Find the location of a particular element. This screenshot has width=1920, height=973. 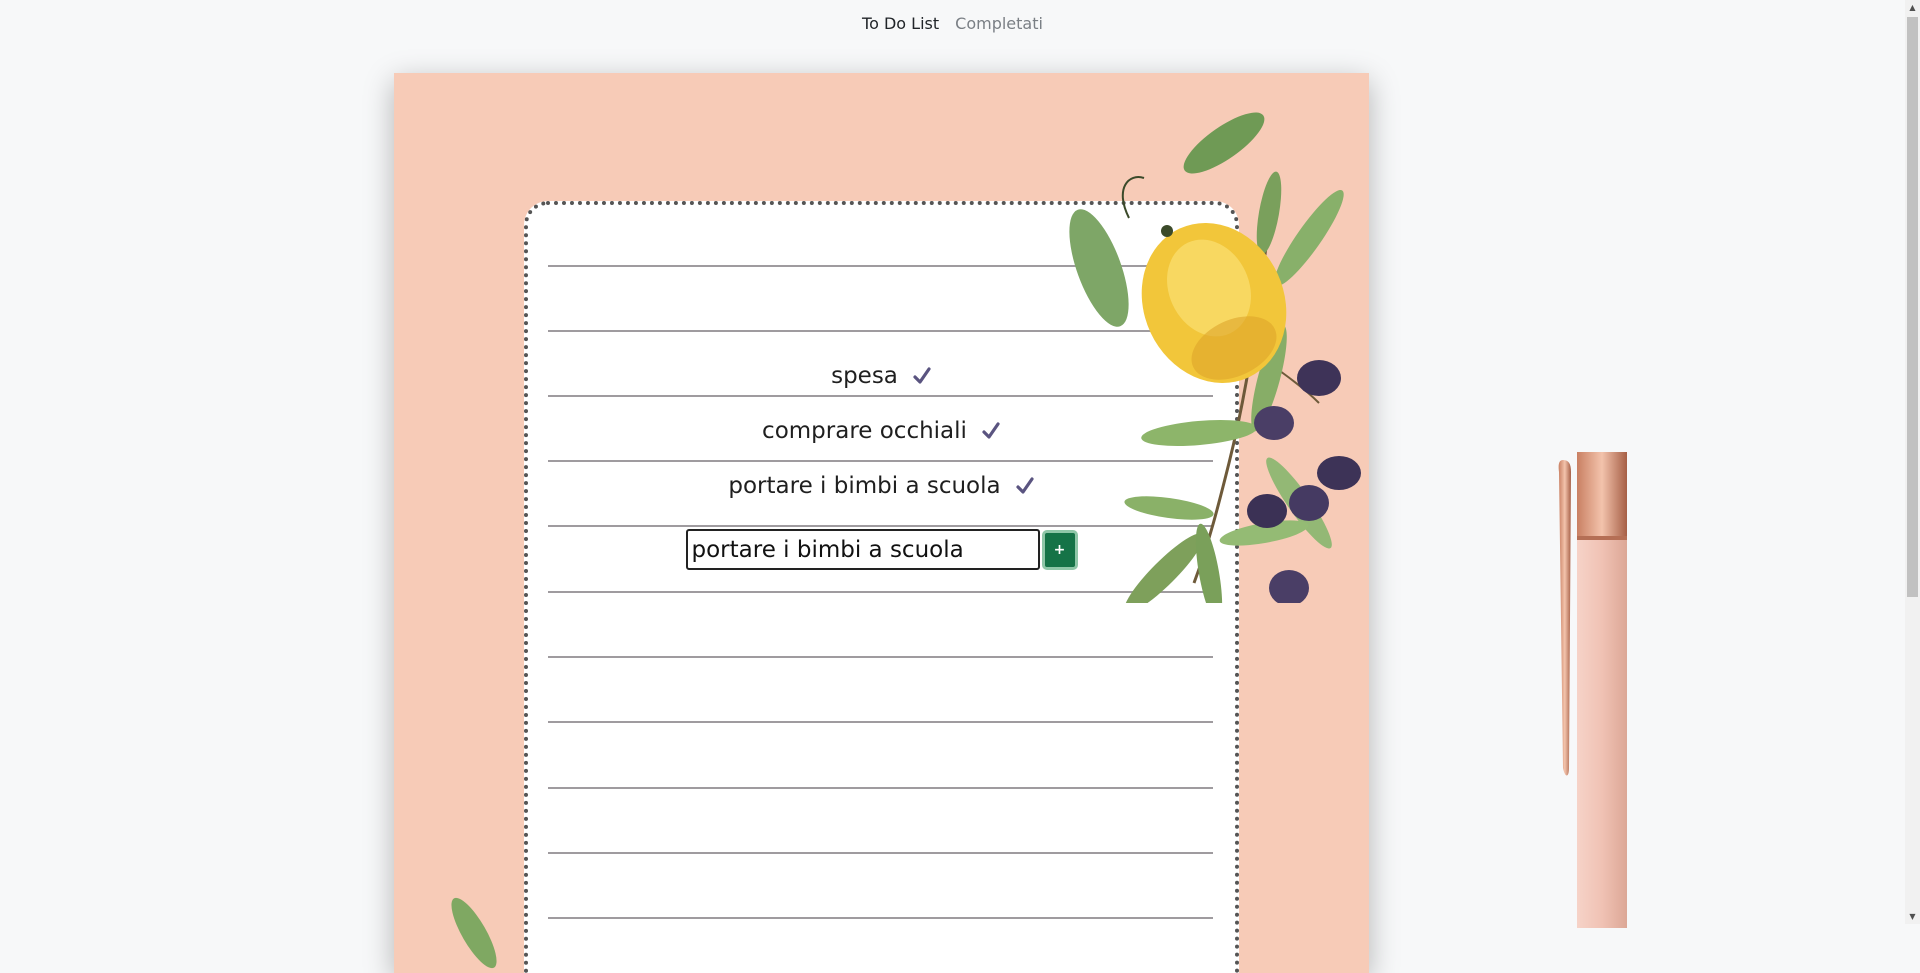

scroll-down-arrow-icon: ▼ is located at coordinates (1912, 916).